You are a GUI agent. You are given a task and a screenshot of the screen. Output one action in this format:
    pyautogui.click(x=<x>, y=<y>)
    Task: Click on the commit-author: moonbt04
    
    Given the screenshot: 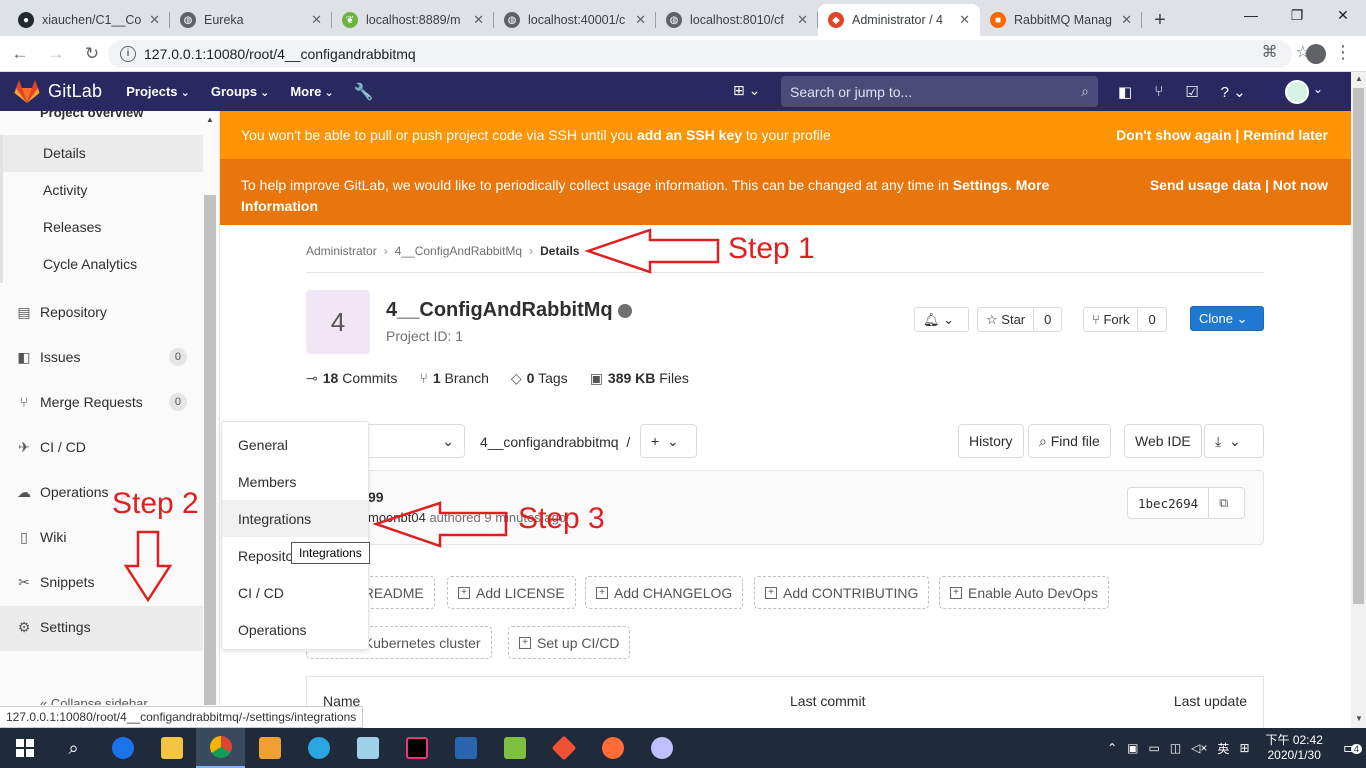 What is the action you would take?
    pyautogui.click(x=397, y=517)
    